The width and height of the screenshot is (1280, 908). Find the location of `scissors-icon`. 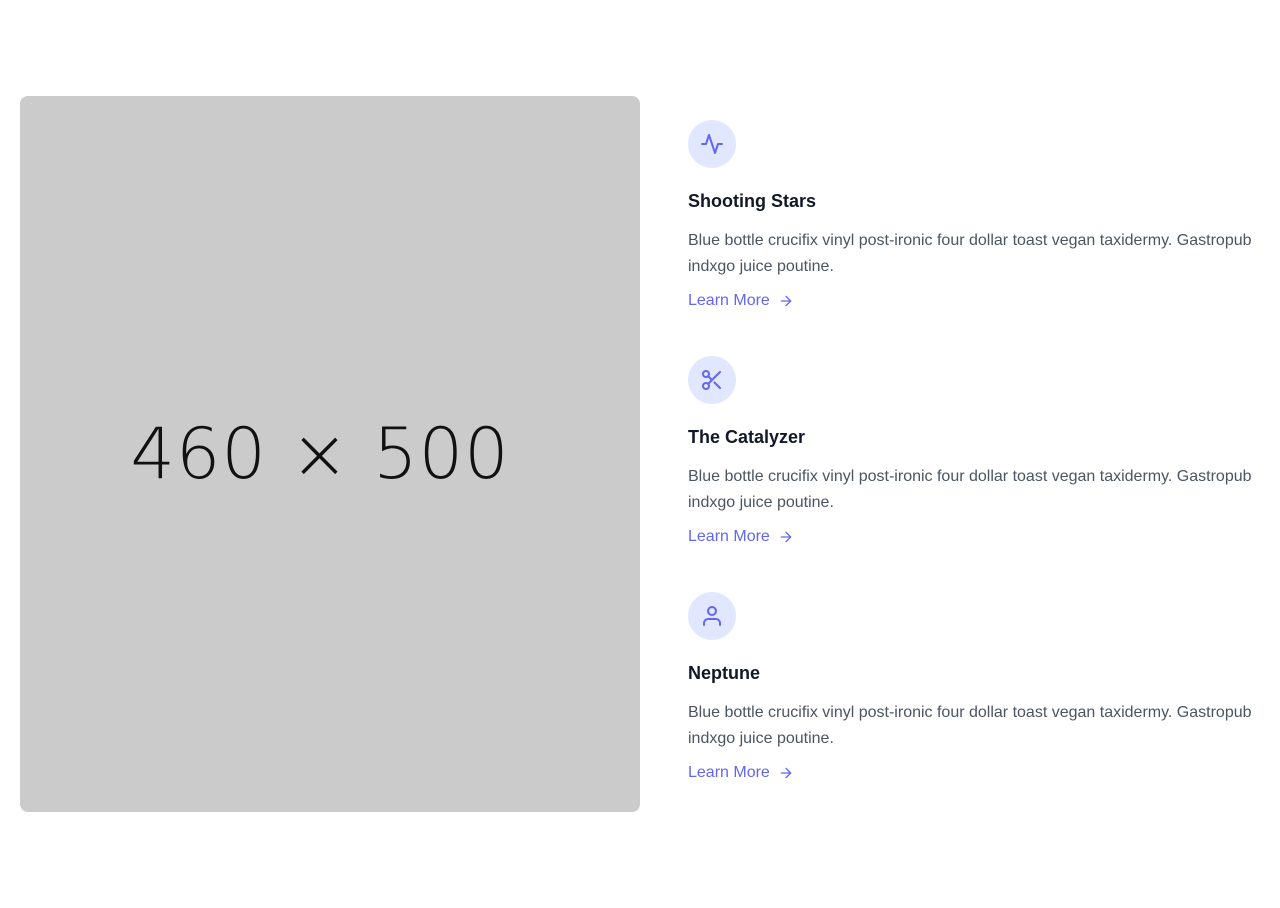

scissors-icon is located at coordinates (711, 380).